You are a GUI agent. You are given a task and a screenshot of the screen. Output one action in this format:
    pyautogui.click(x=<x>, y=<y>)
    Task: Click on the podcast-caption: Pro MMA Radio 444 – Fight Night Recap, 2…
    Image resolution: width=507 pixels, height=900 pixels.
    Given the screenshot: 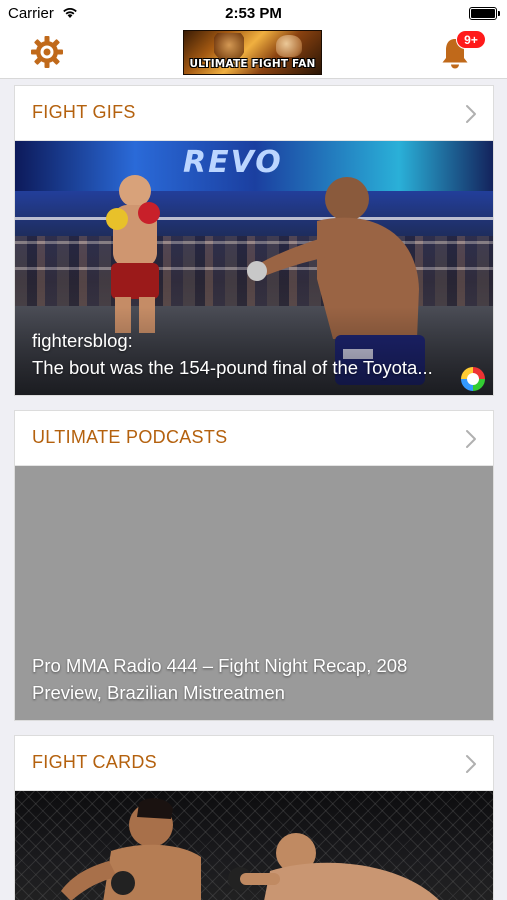 What is the action you would take?
    pyautogui.click(x=256, y=679)
    